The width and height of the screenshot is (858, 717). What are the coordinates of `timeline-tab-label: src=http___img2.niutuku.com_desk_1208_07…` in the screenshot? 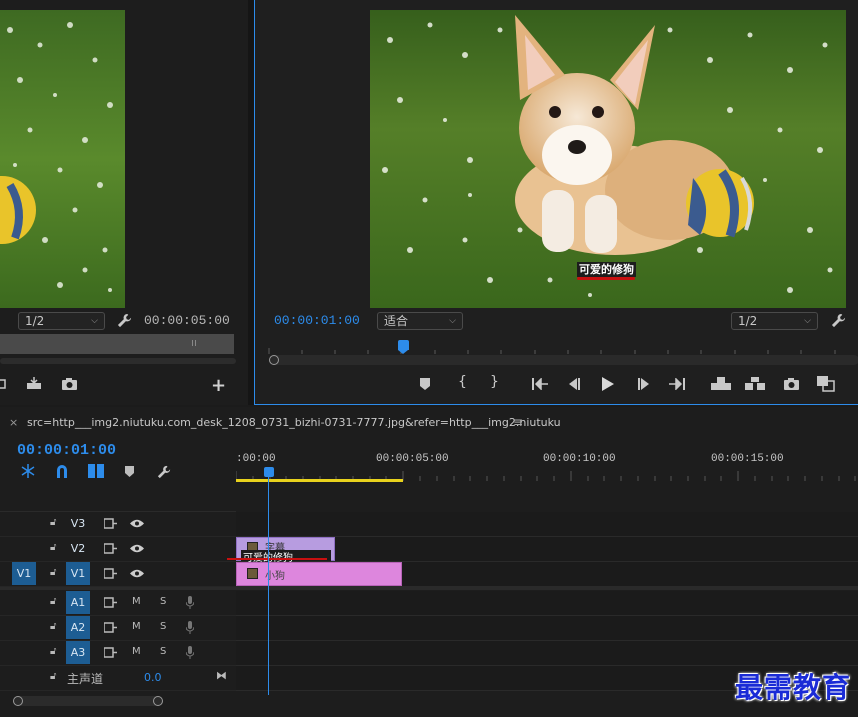 It's located at (294, 422).